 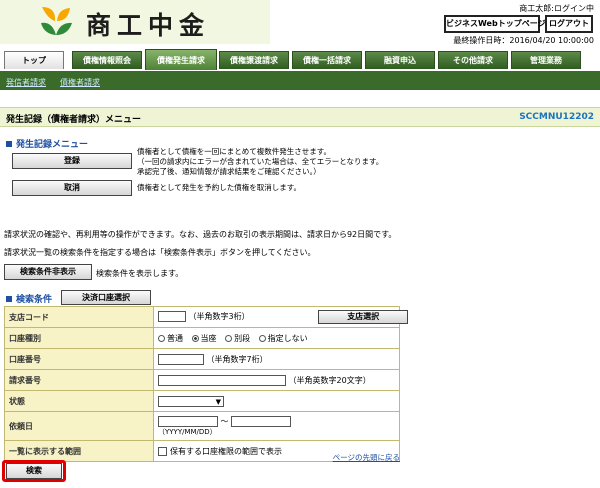 I want to click on table-row: 依頼日 ～ （YYYY/MM/DD）, so click(x=202, y=426).